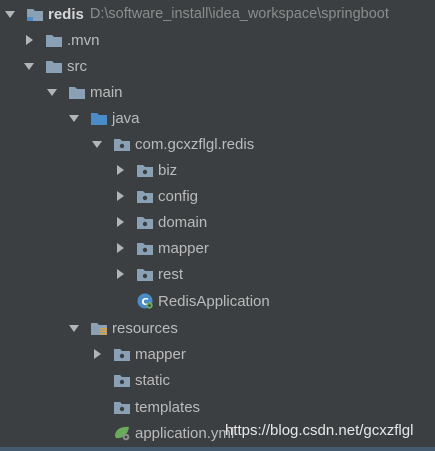 Image resolution: width=435 pixels, height=451 pixels. What do you see at coordinates (185, 433) in the screenshot?
I see `tree-node-label: application.yml` at bounding box center [185, 433].